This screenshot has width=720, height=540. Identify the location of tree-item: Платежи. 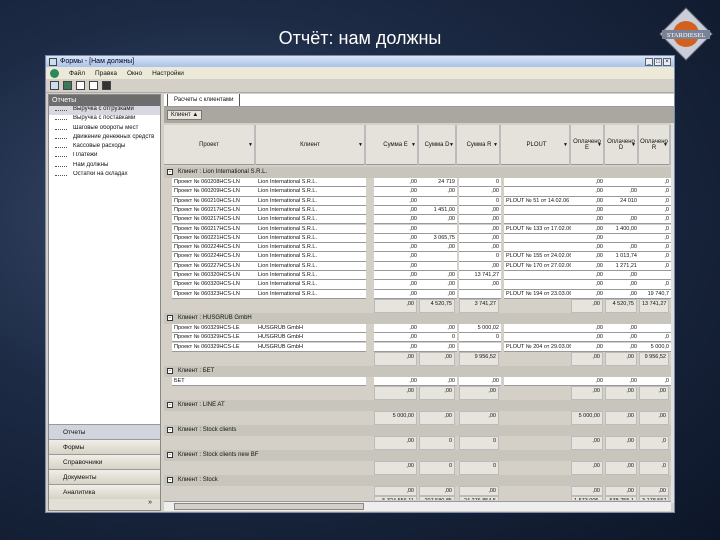
(104, 156).